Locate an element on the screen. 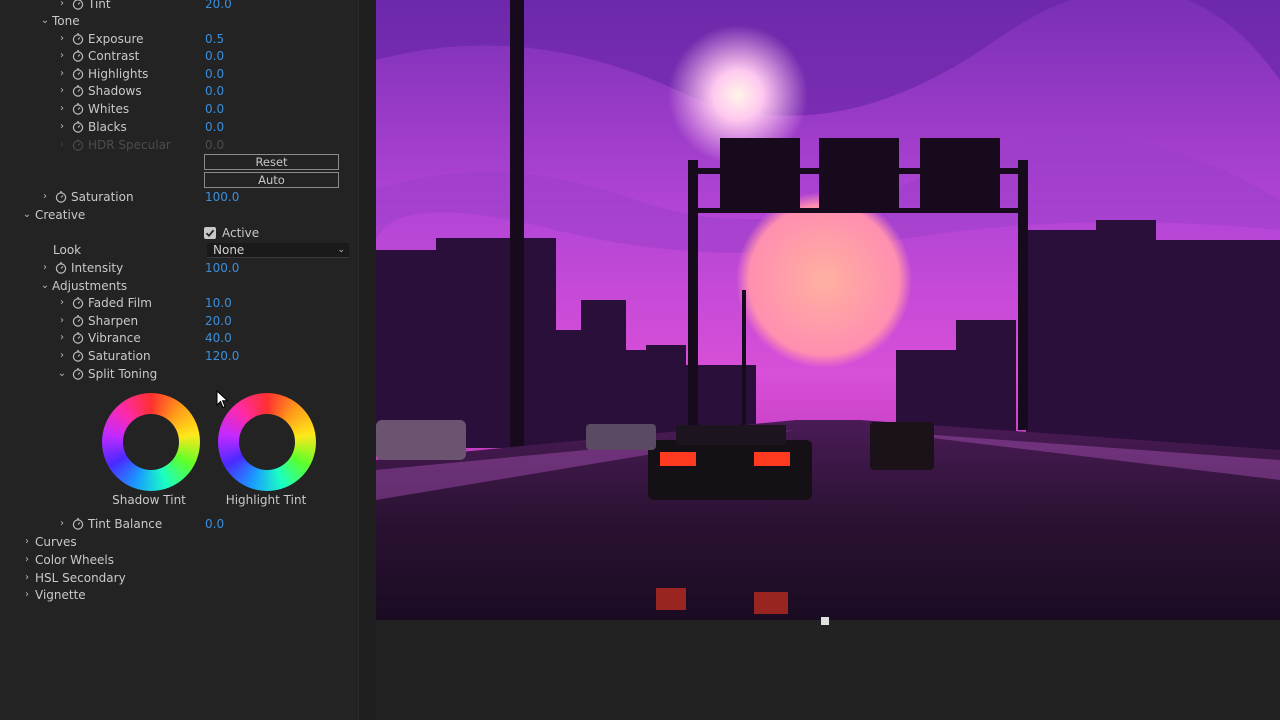  creative-group: ⌄ Creative is located at coordinates (179, 215).